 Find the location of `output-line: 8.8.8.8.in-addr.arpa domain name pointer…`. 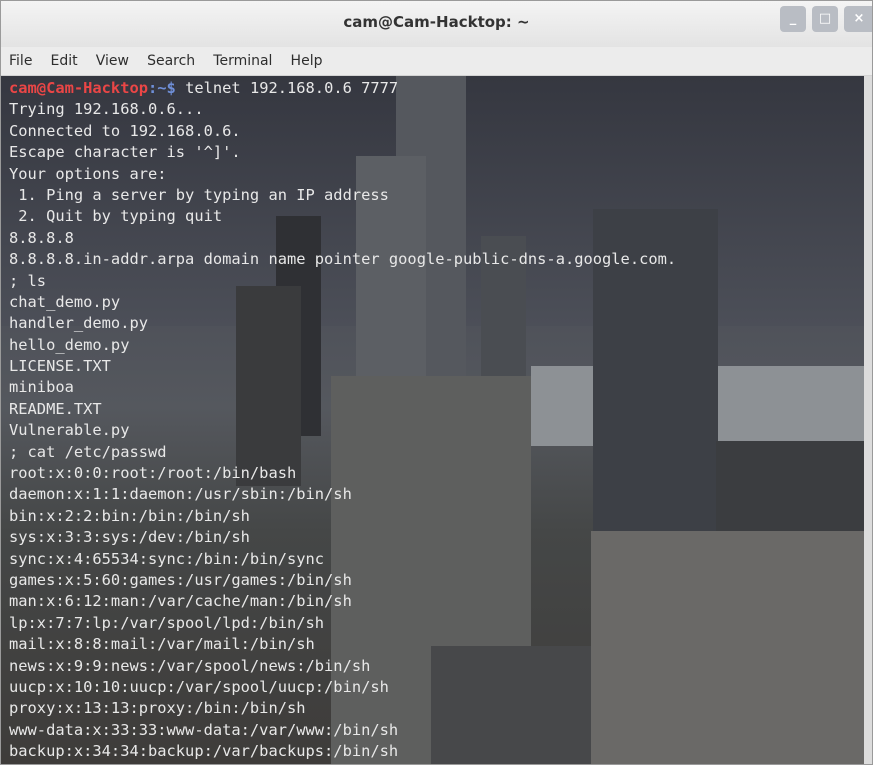

output-line: 8.8.8.8.in-addr.arpa domain name pointer… is located at coordinates (343, 259).